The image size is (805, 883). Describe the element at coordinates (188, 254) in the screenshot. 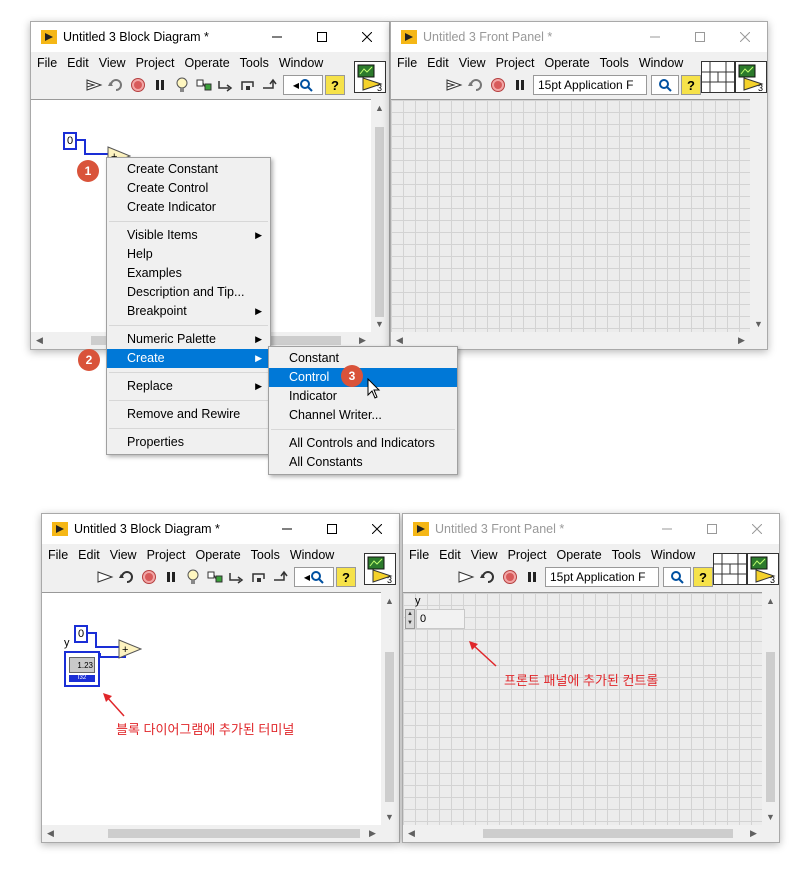

I see `menu-item-help: Help` at that location.